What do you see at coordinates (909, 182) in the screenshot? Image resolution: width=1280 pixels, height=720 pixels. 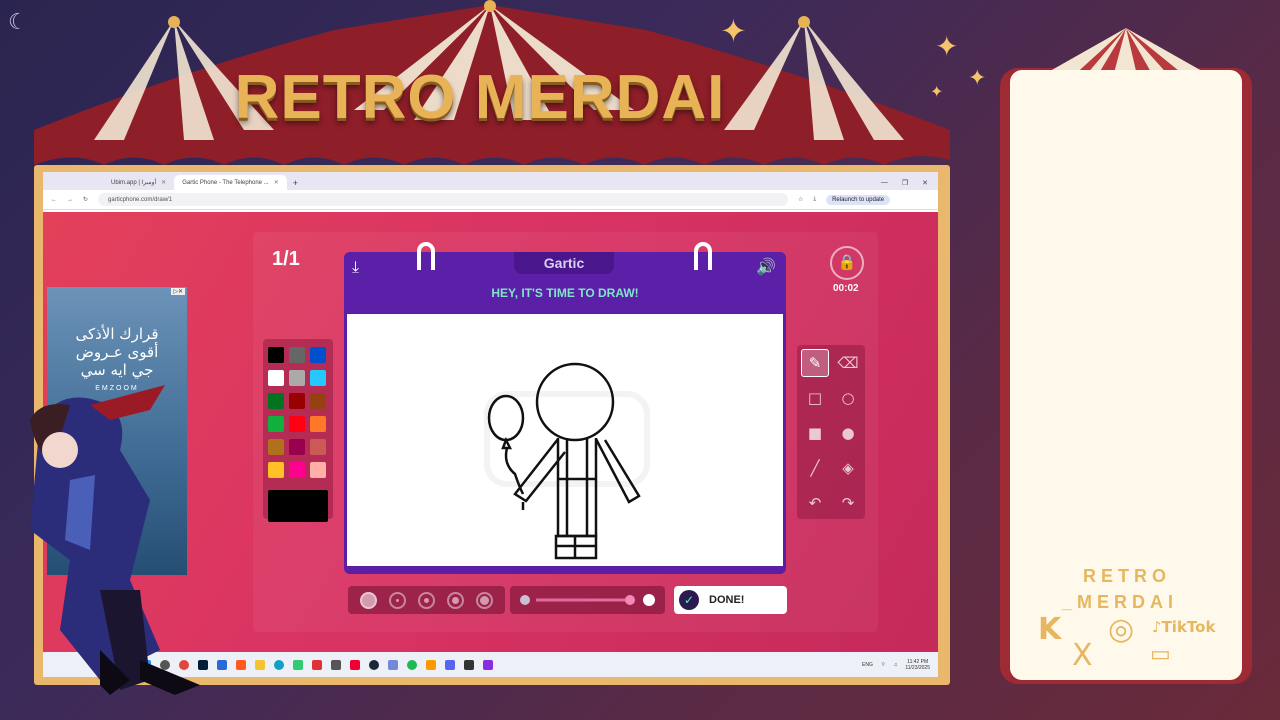 I see `window-controls: — ❐ ✕` at bounding box center [909, 182].